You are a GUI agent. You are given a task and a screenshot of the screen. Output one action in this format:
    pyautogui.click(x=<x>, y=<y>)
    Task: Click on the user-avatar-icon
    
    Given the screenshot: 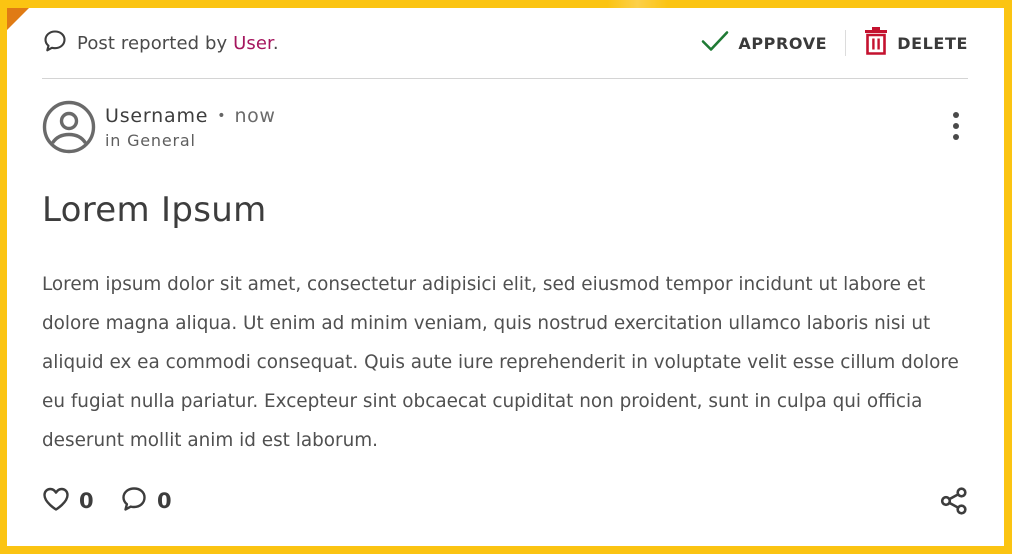 What is the action you would take?
    pyautogui.click(x=69, y=127)
    